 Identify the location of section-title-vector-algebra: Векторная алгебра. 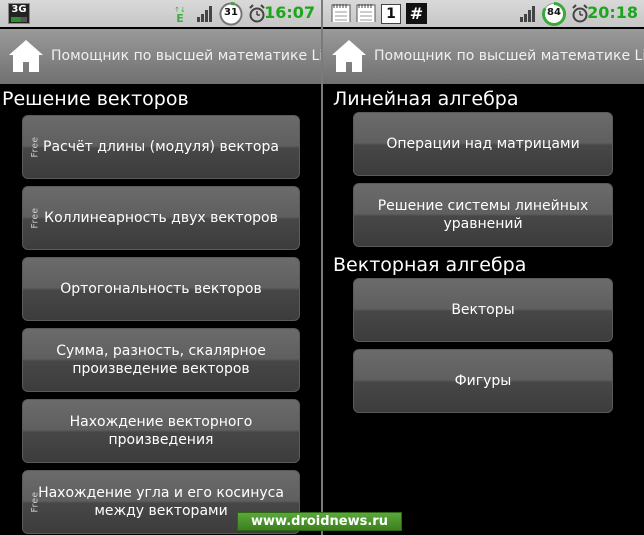
(430, 265).